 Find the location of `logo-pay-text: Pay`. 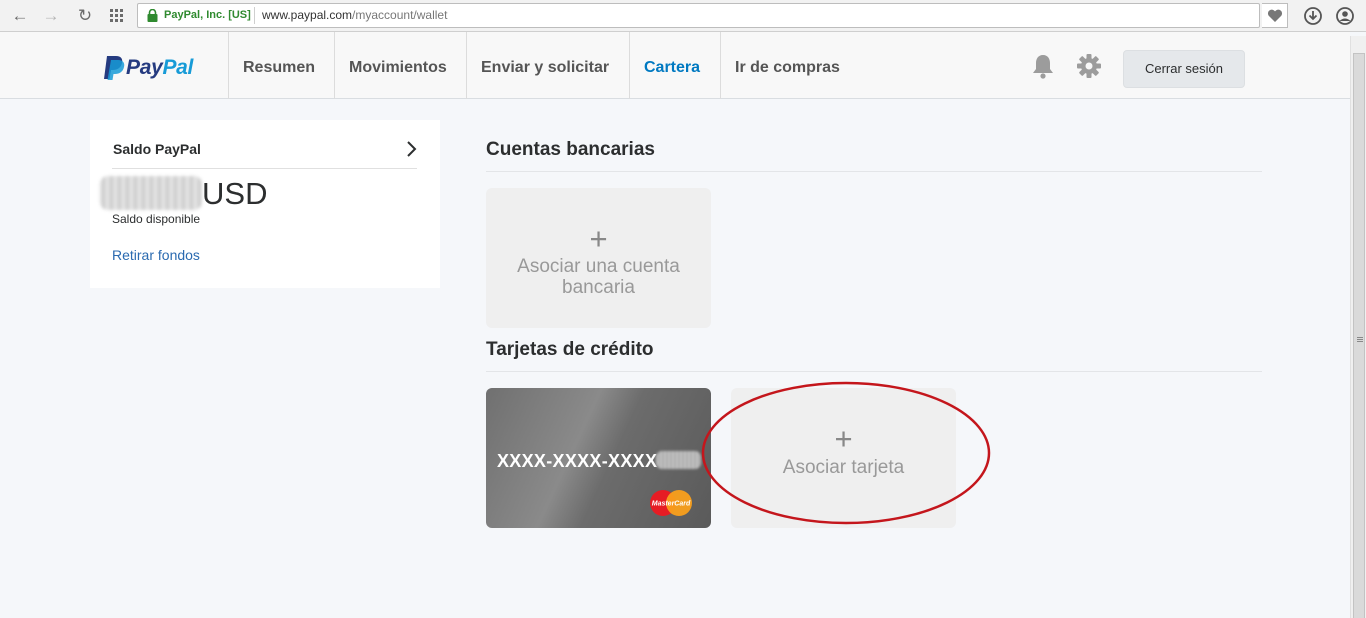

logo-pay-text: Pay is located at coordinates (144, 67).